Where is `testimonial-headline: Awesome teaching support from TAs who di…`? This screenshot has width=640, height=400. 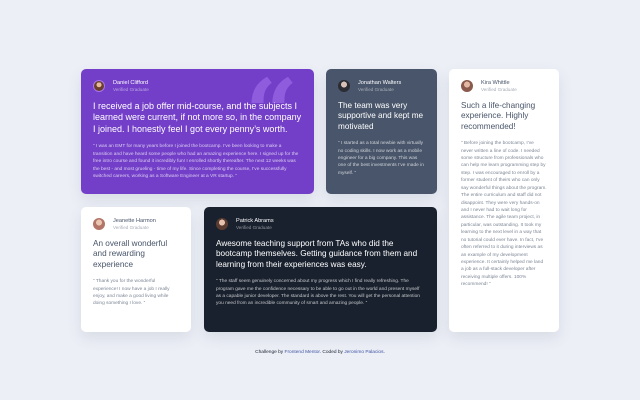 testimonial-headline: Awesome teaching support from TAs who di… is located at coordinates (317, 253).